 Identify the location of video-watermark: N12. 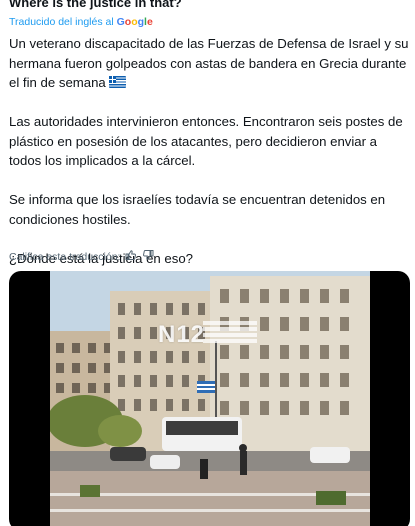
(182, 334).